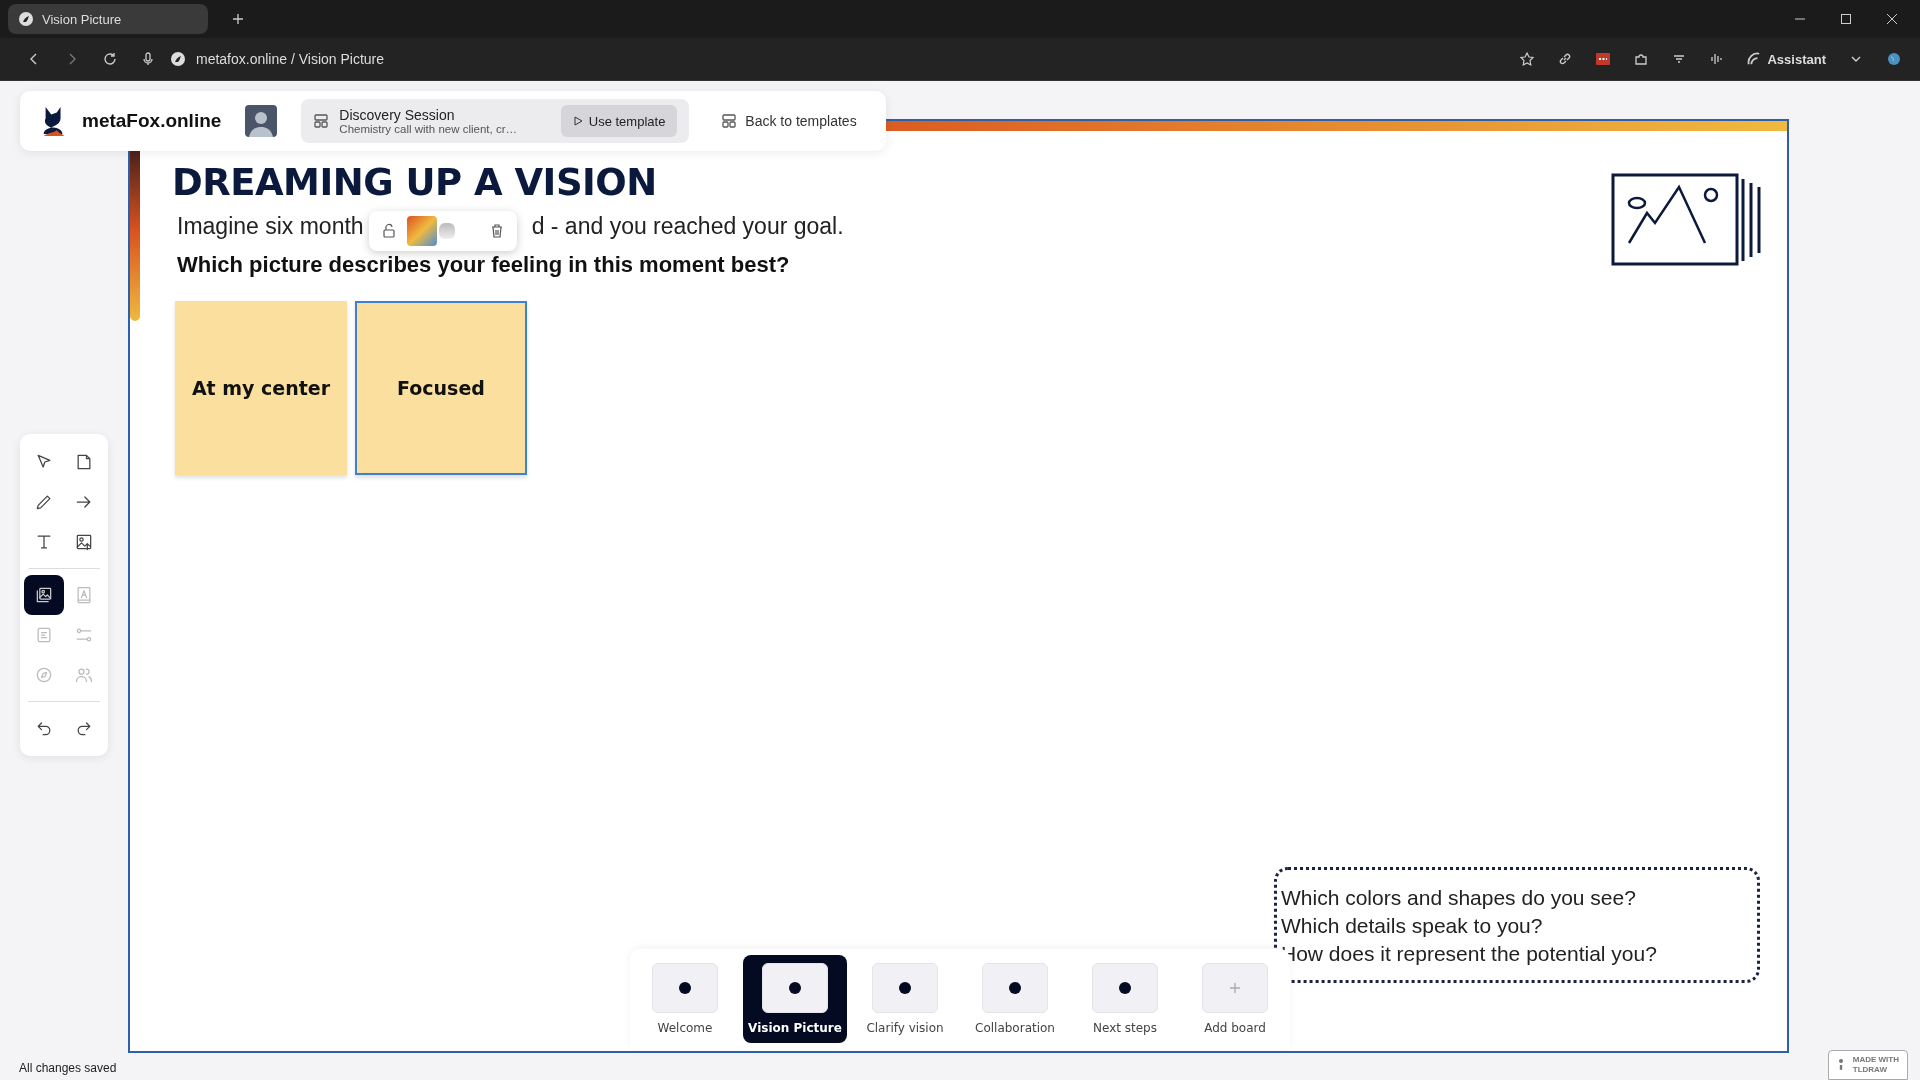 The image size is (1920, 1080). I want to click on play-icon, so click(577, 121).